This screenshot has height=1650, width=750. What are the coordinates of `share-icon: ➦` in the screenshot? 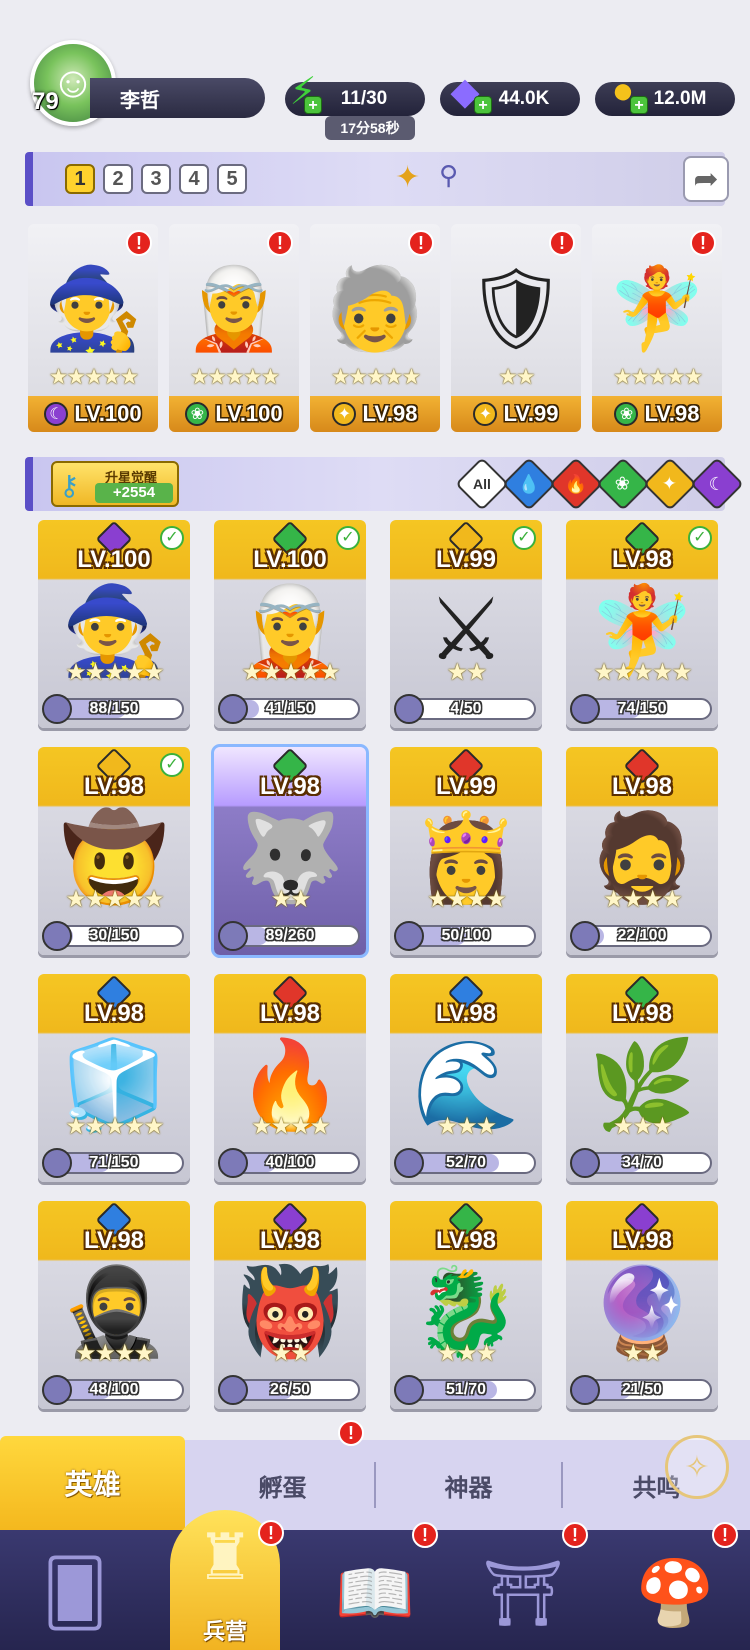 It's located at (706, 179).